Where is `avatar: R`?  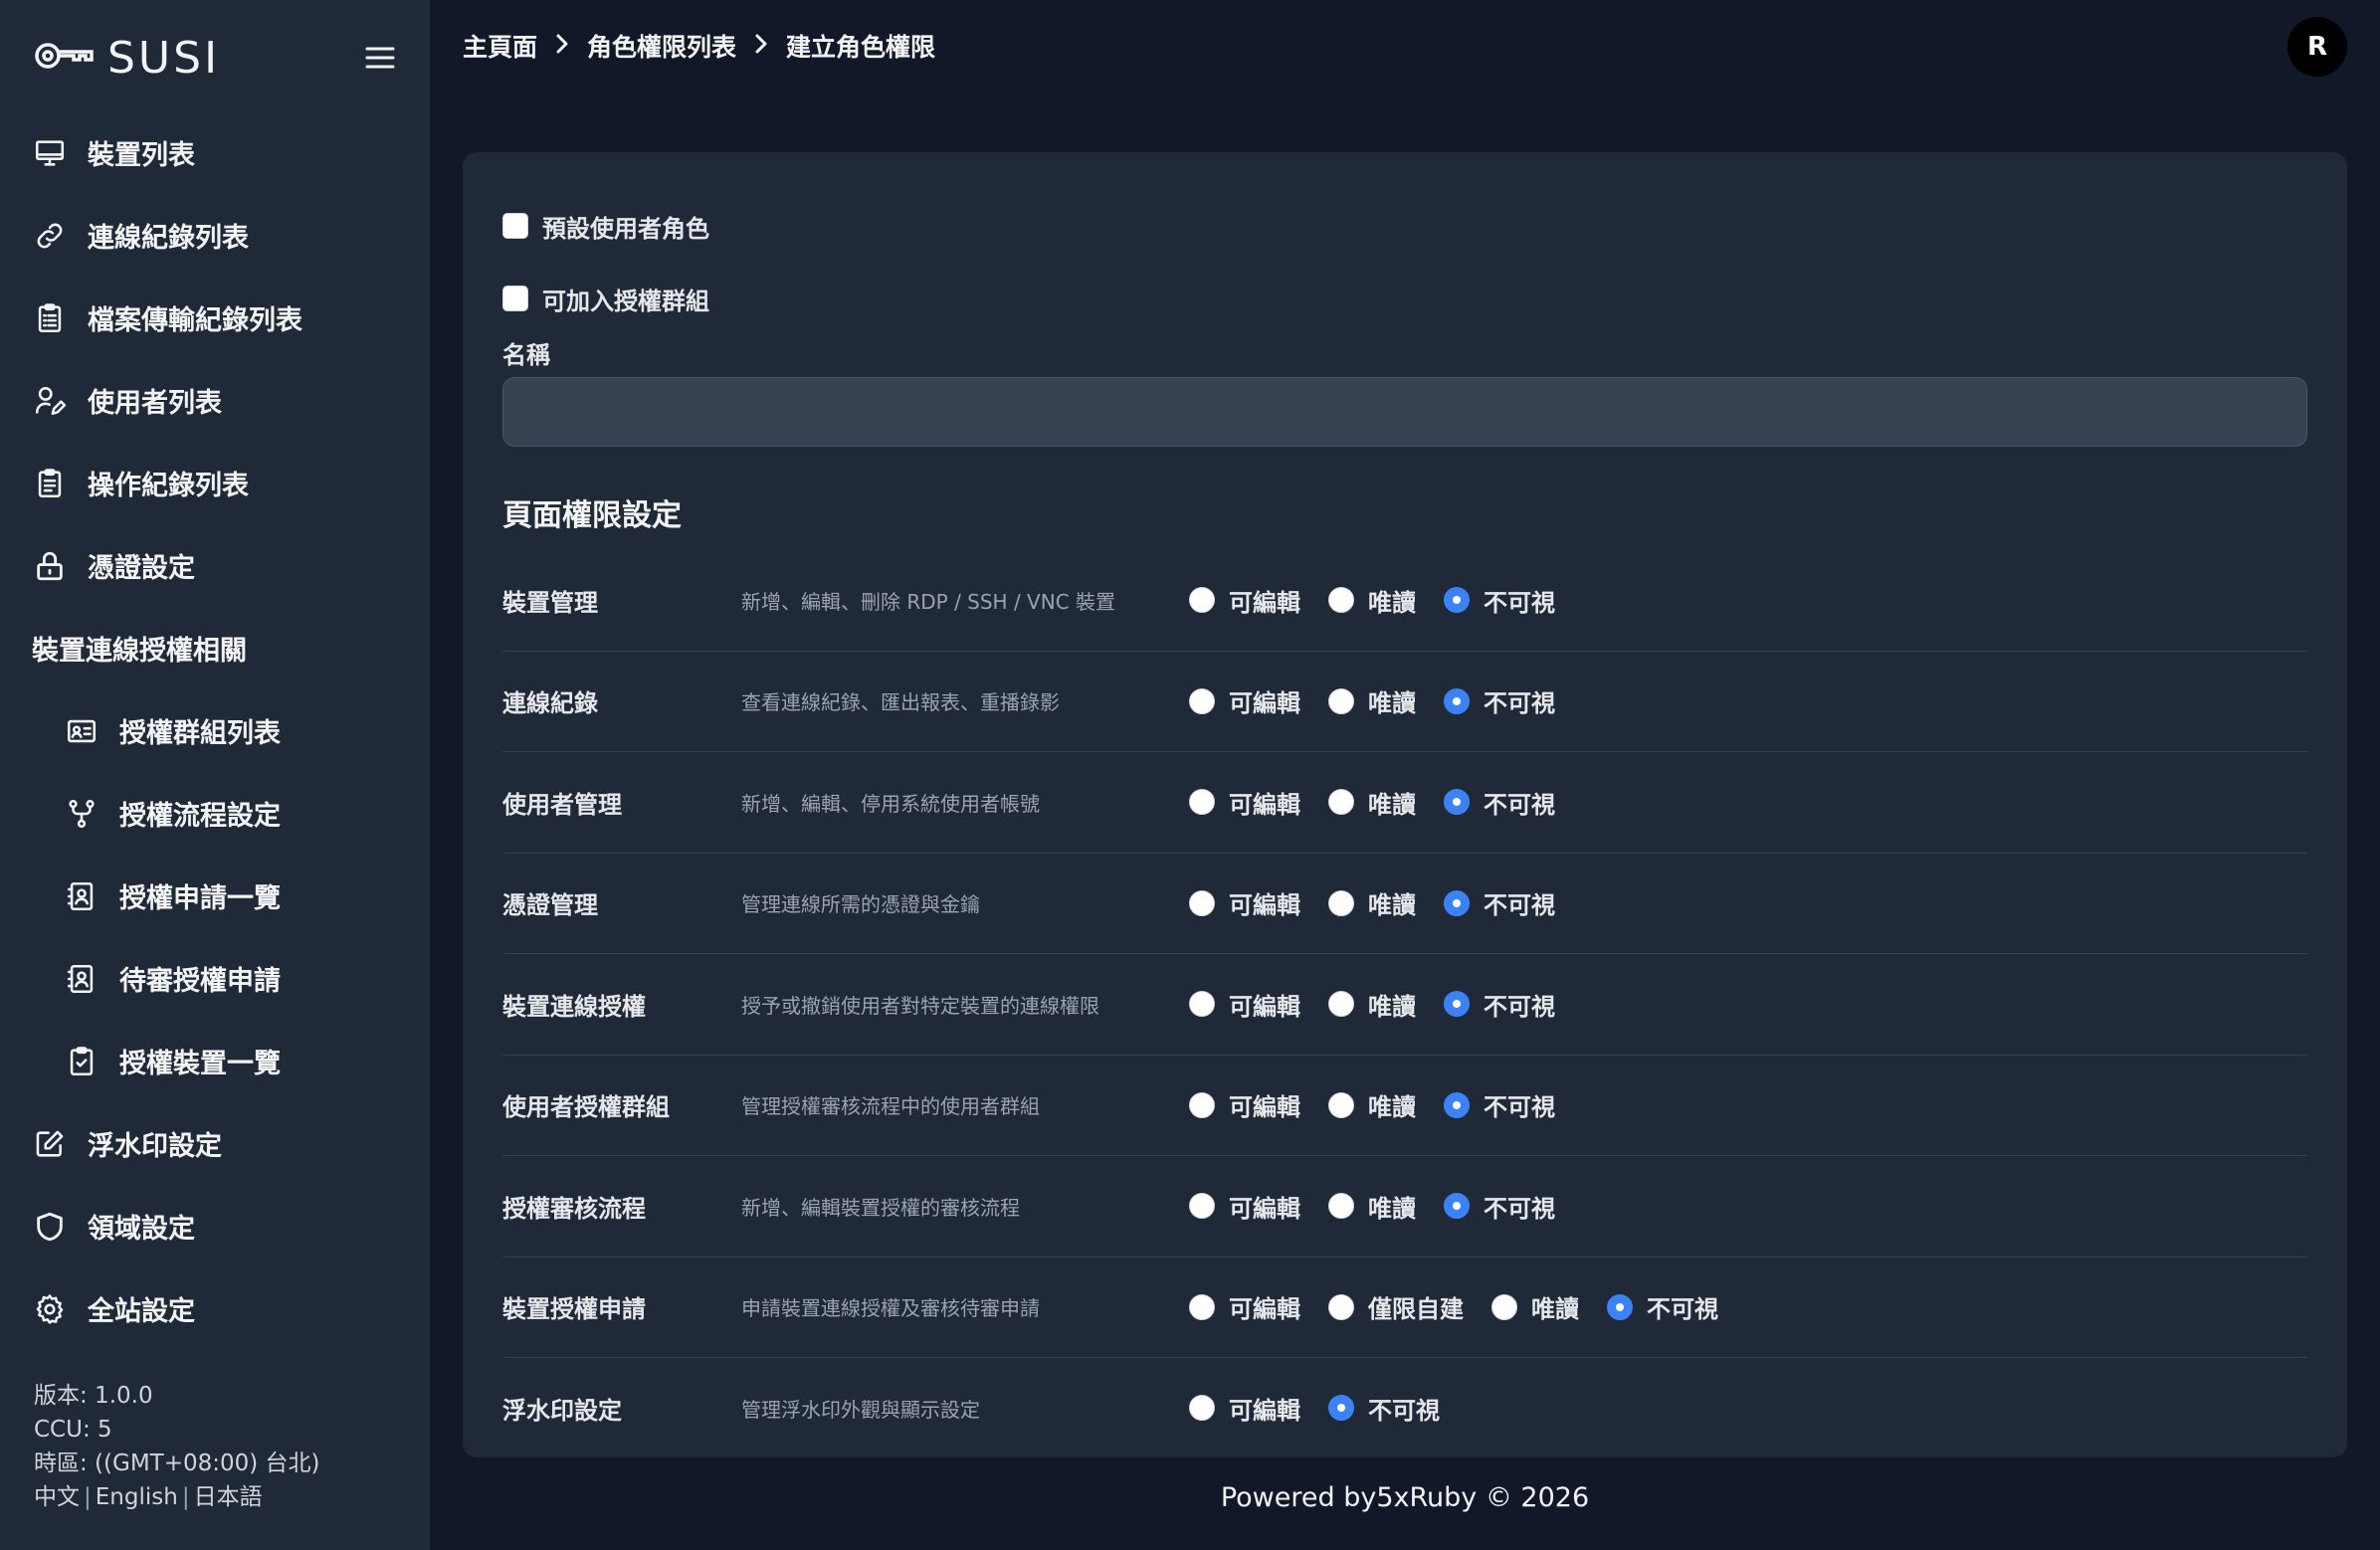
avatar: R is located at coordinates (2317, 47).